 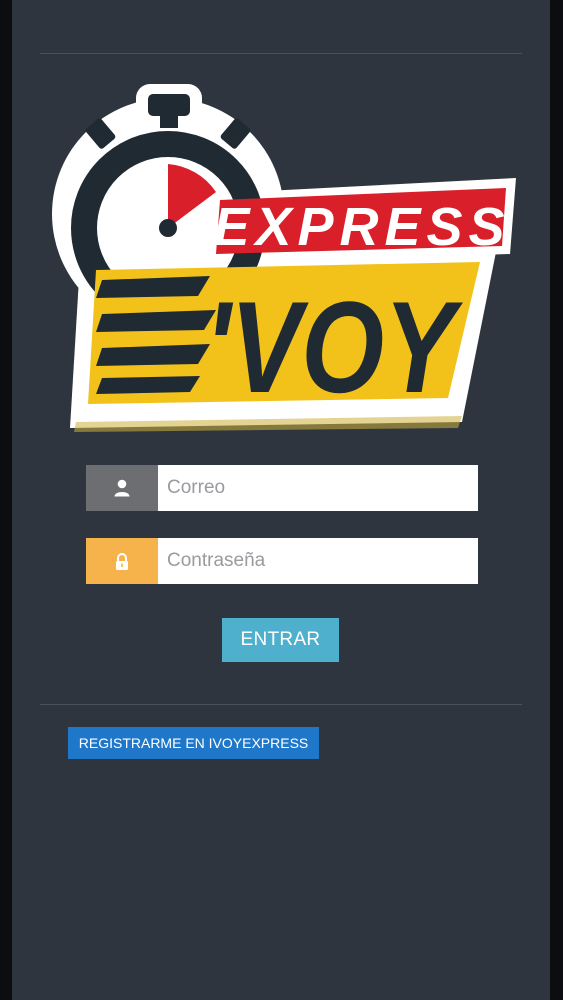 I want to click on lock-icon, so click(x=122, y=561).